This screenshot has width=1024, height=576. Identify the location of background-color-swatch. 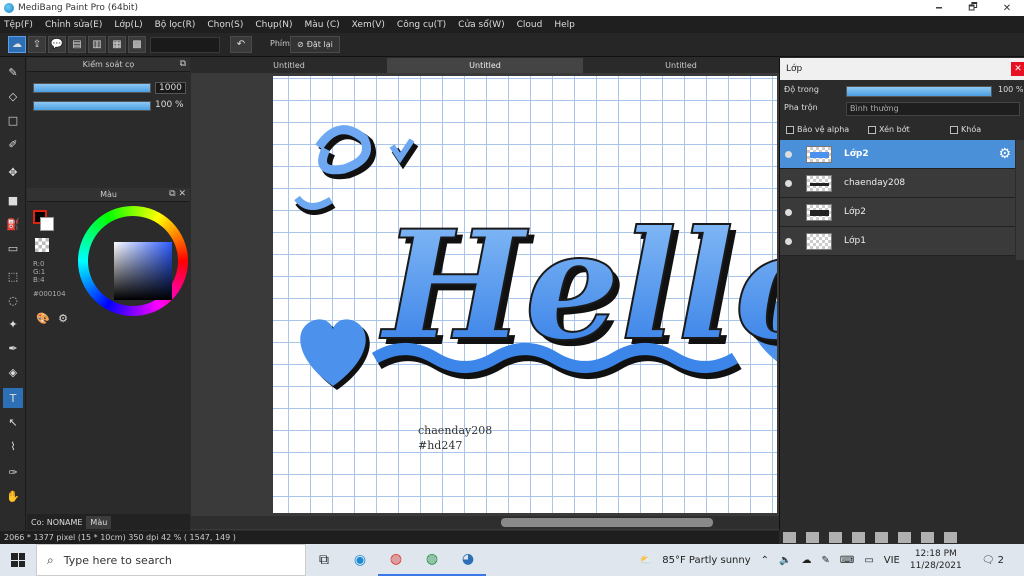
(47, 224).